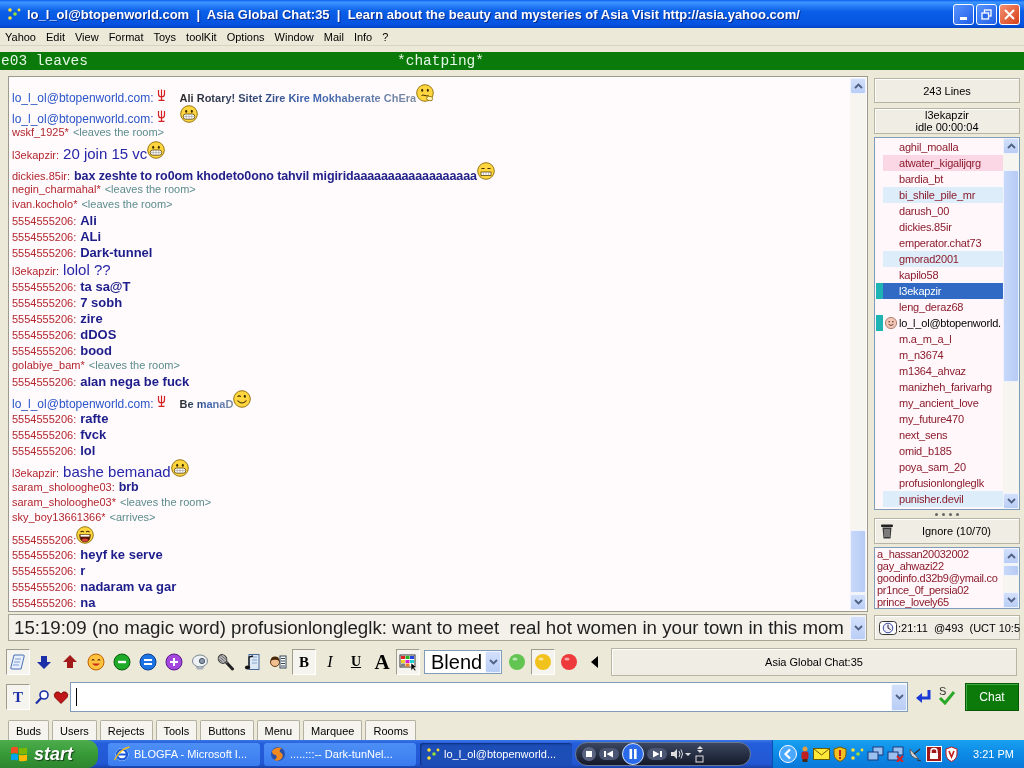 This screenshot has width=1024, height=768. I want to click on menu-item: Toys, so click(165, 36).